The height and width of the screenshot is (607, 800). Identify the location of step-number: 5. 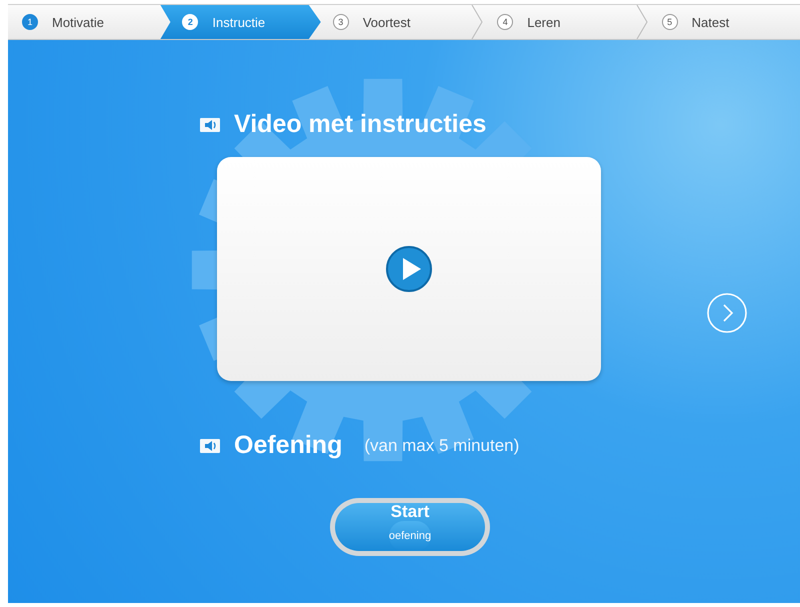
(670, 22).